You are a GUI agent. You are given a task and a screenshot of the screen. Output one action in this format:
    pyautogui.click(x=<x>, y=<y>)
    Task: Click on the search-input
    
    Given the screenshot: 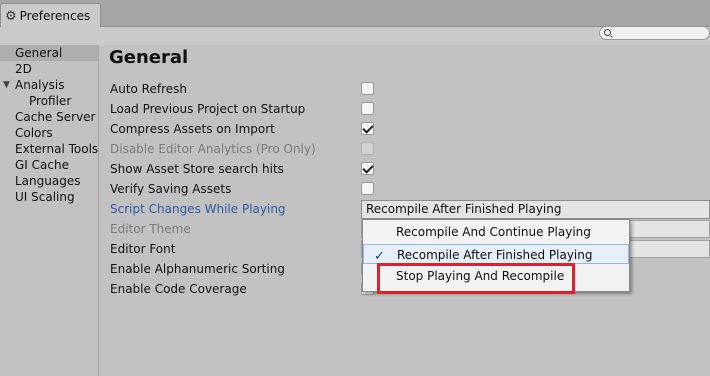 What is the action you would take?
    pyautogui.click(x=654, y=33)
    